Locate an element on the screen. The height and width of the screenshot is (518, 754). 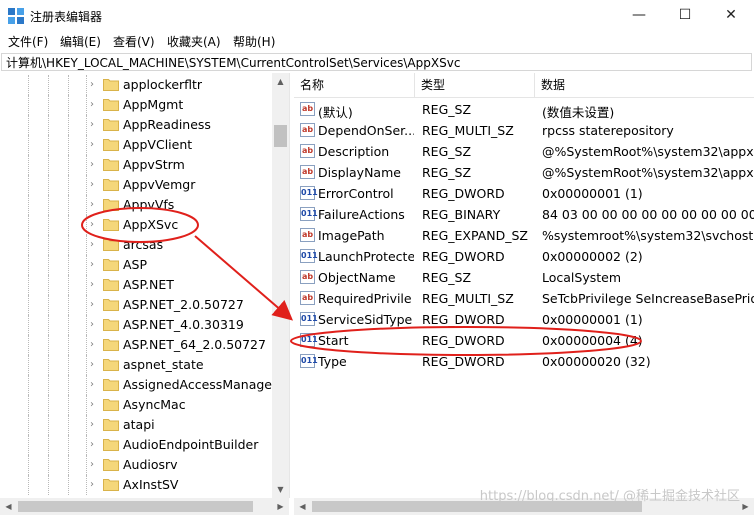
value-type: REG_MULTI_SZ is located at coordinates (468, 298).